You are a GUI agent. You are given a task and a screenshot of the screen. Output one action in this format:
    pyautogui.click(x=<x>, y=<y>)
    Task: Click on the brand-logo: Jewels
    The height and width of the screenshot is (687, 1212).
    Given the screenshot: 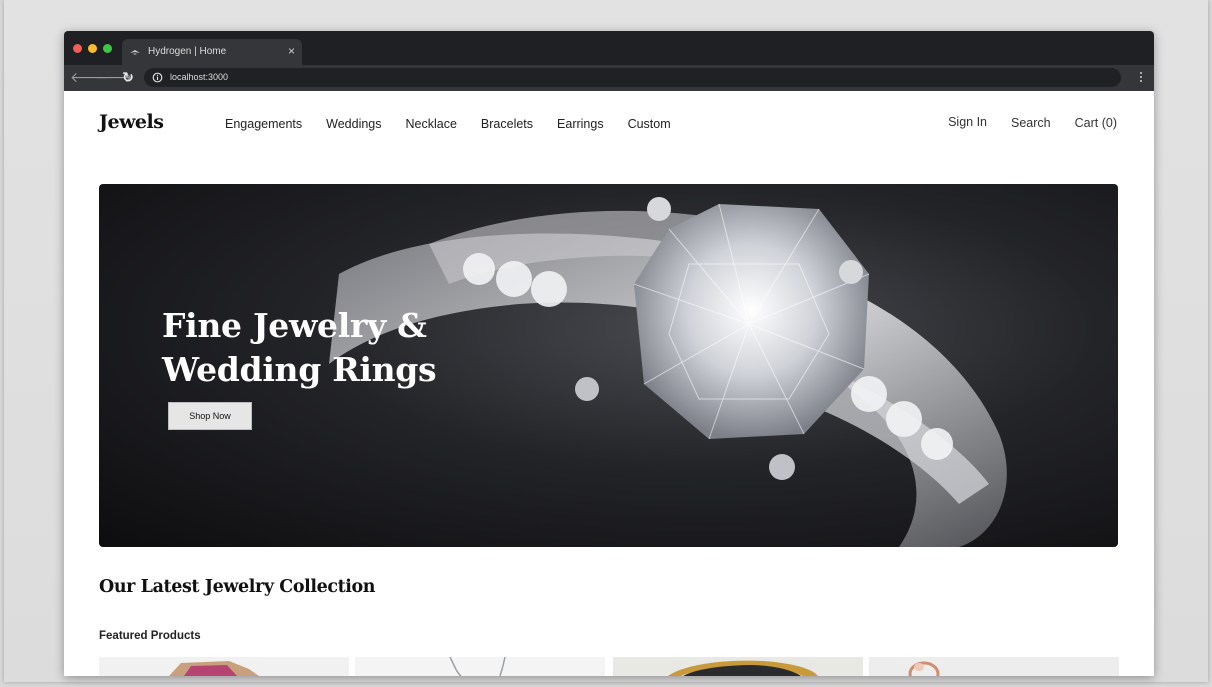 What is the action you would take?
    pyautogui.click(x=131, y=122)
    